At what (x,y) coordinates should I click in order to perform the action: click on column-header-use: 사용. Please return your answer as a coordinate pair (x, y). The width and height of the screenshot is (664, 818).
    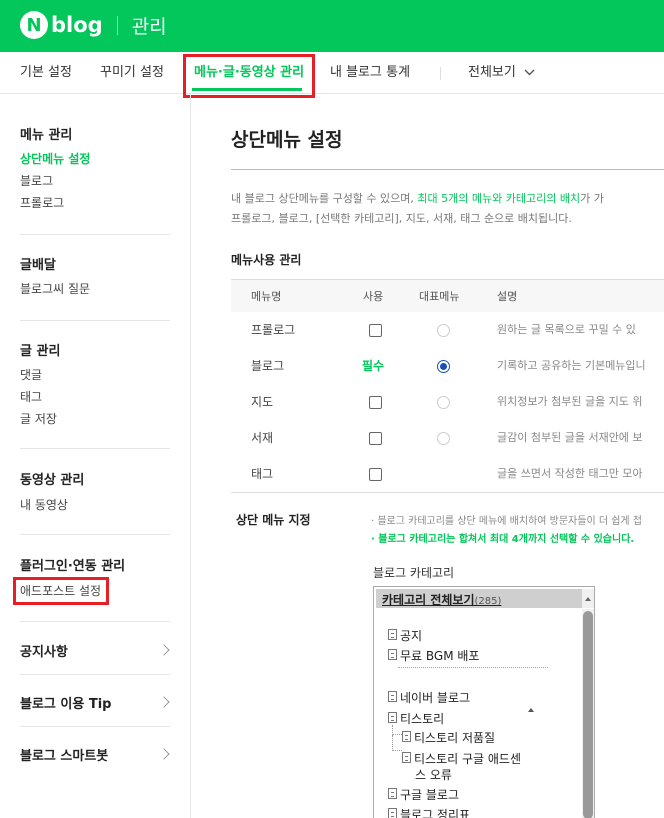
    Looking at the image, I should click on (373, 296).